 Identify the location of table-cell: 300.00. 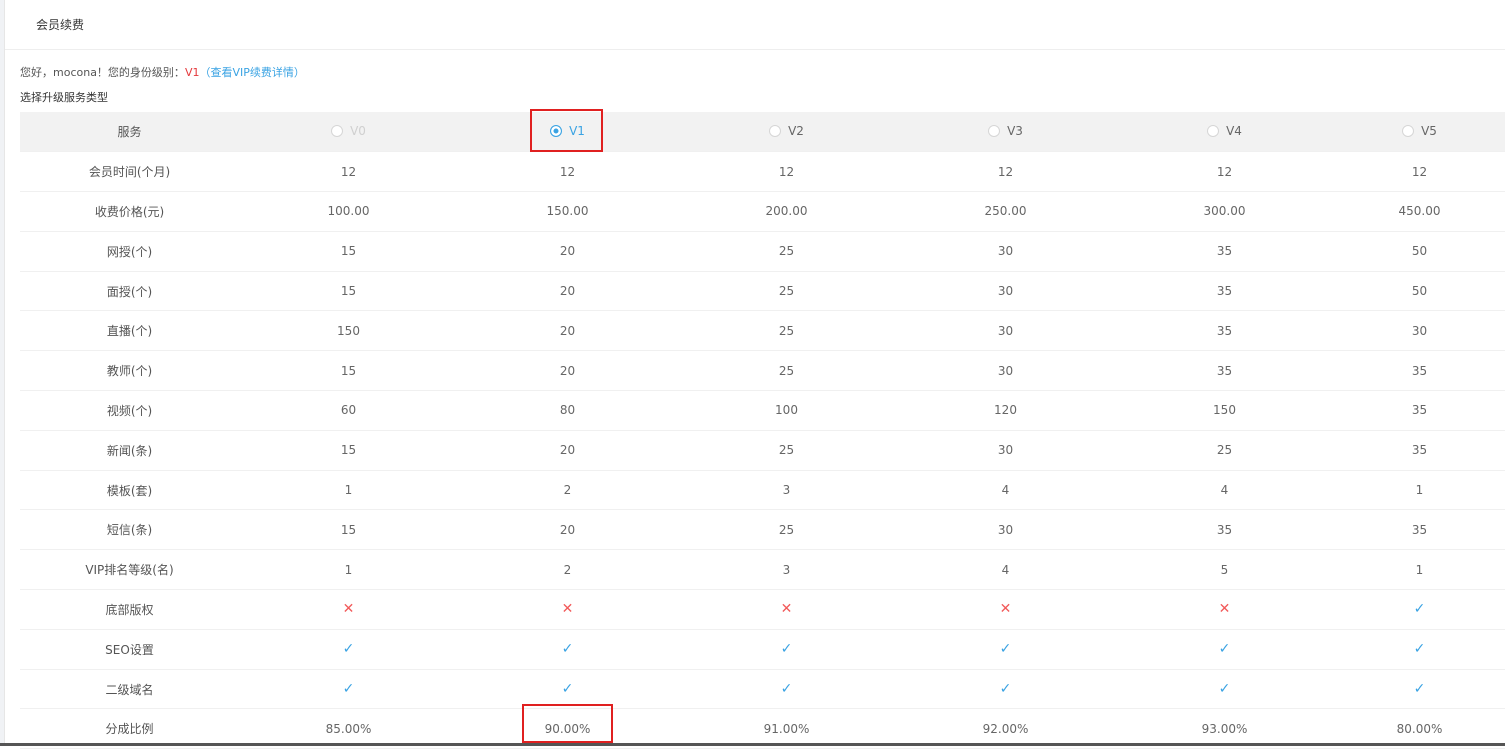
(1224, 212).